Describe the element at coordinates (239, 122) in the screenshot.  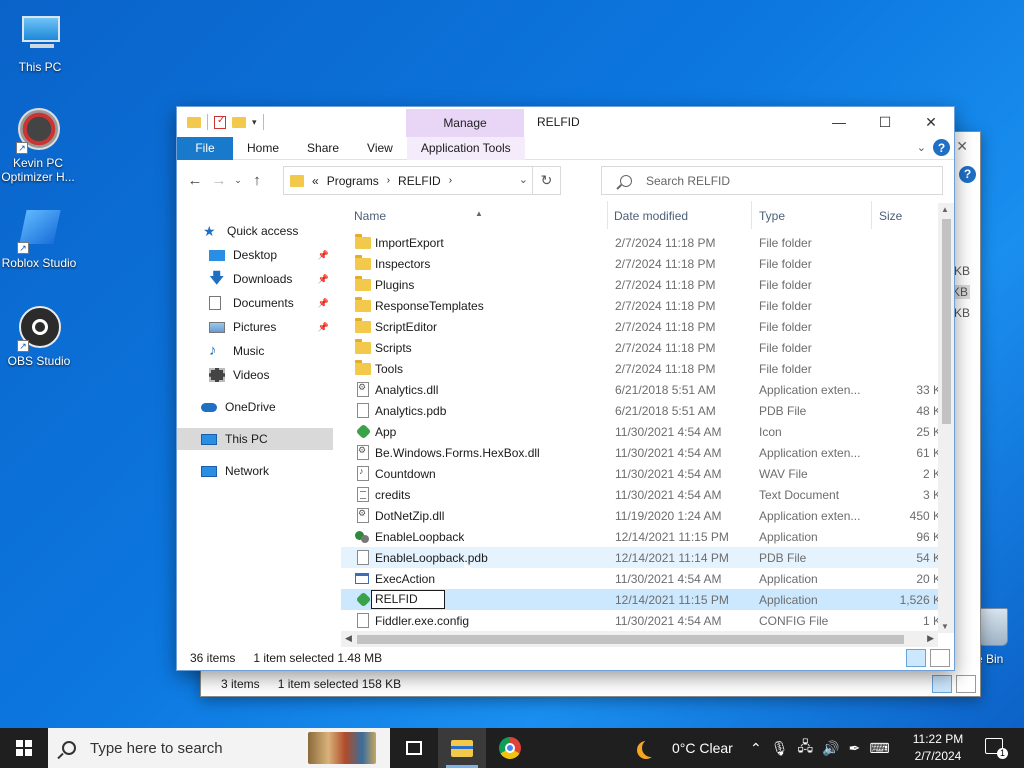
I see `new-folder-icon` at that location.